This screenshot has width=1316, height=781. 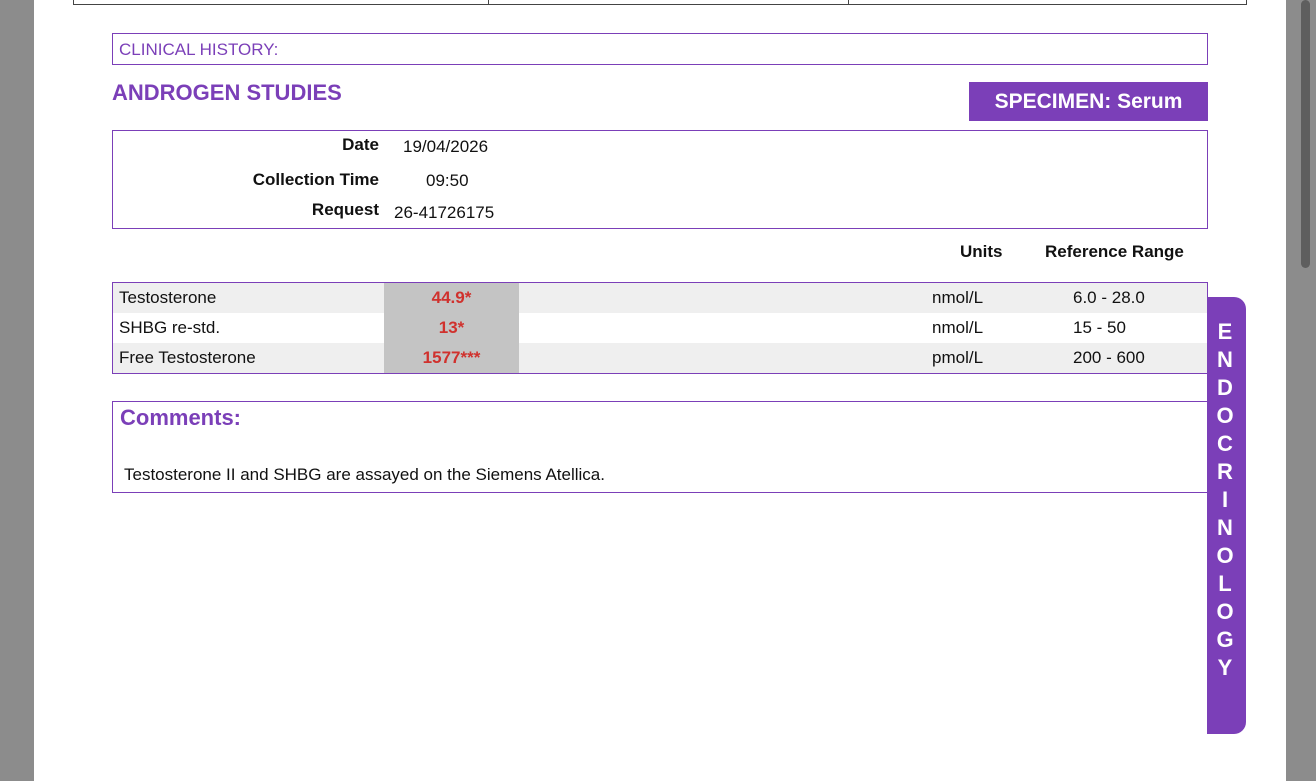 I want to click on comments-title: Comments:, so click(x=181, y=417).